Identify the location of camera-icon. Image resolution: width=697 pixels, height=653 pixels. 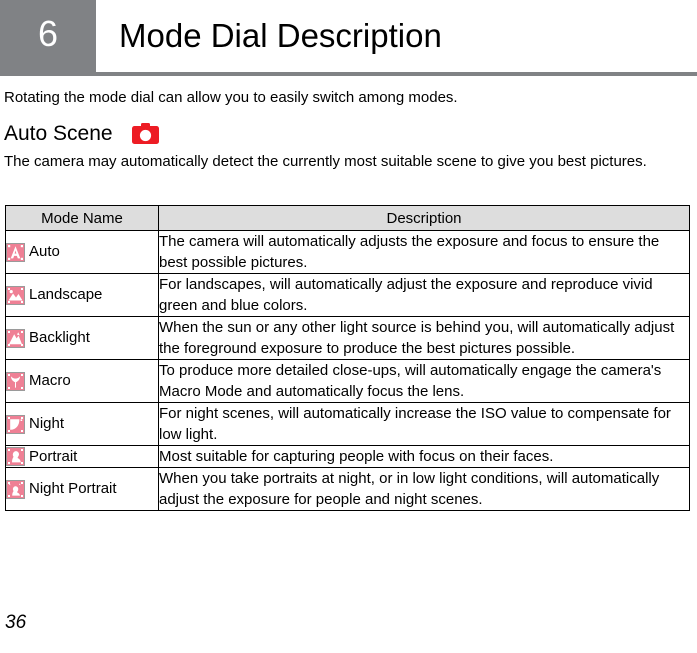
(146, 134).